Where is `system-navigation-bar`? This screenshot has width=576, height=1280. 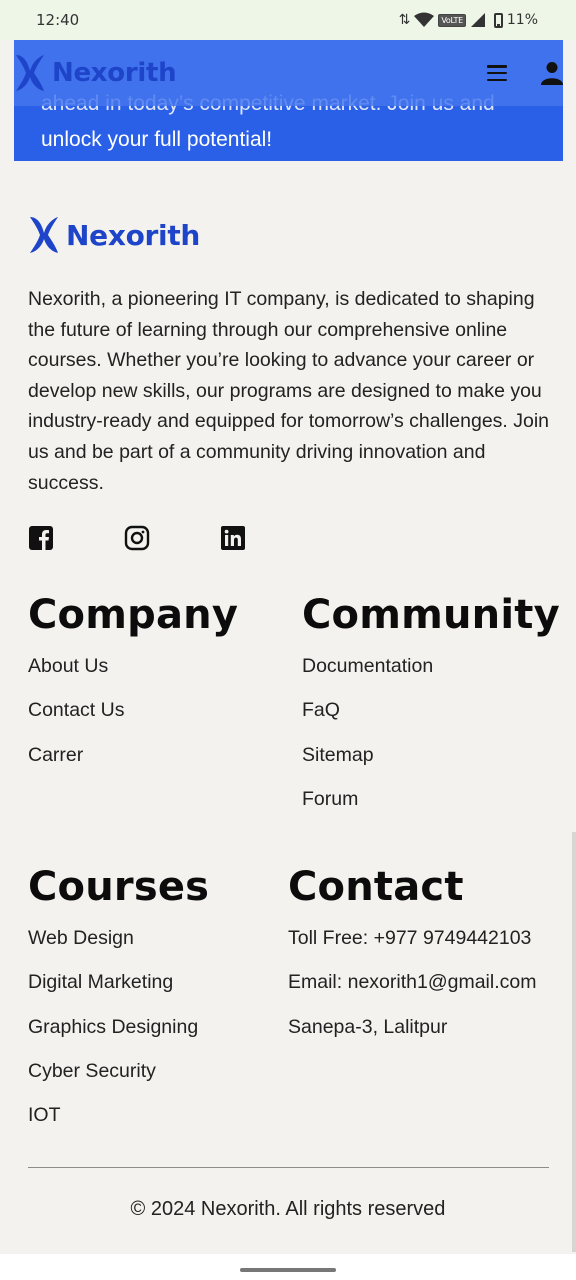 system-navigation-bar is located at coordinates (288, 1267).